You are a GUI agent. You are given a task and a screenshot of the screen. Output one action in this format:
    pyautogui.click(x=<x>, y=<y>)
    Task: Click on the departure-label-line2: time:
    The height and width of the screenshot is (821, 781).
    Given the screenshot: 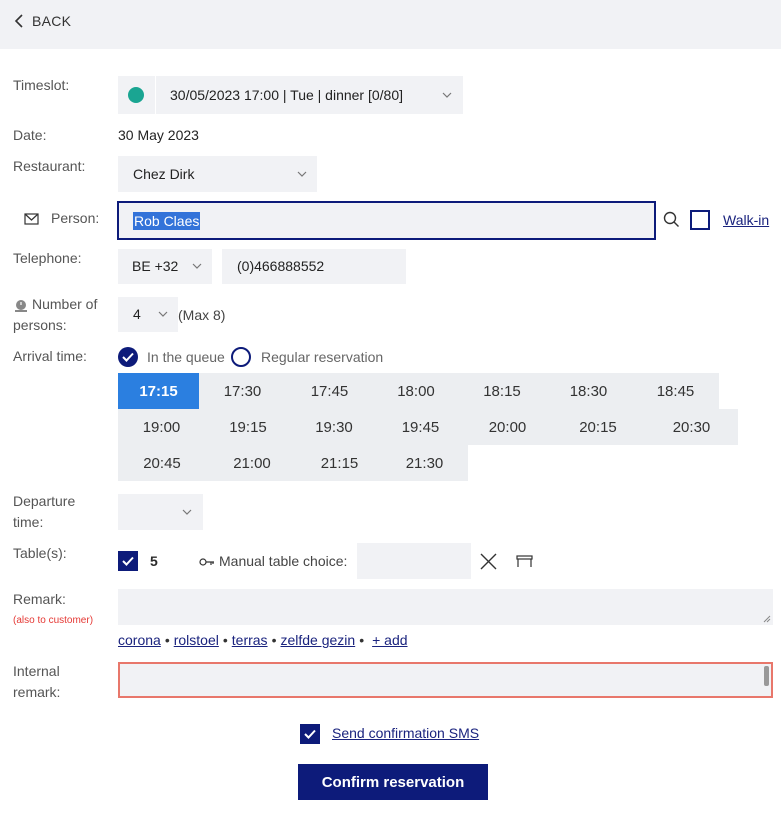 What is the action you would take?
    pyautogui.click(x=28, y=522)
    